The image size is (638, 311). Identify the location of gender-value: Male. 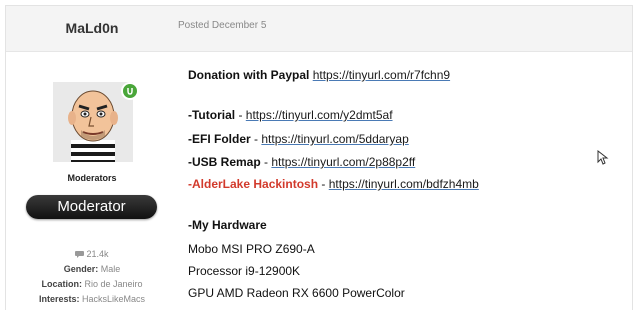
(110, 269).